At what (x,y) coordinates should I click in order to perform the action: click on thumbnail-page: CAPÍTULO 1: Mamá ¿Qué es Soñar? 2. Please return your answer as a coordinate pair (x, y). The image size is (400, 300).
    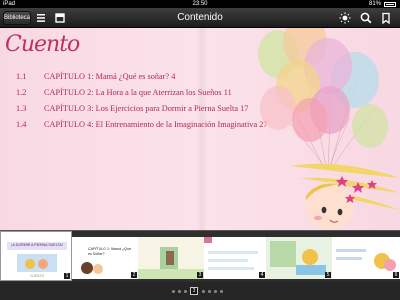
    Looking at the image, I should click on (105, 258).